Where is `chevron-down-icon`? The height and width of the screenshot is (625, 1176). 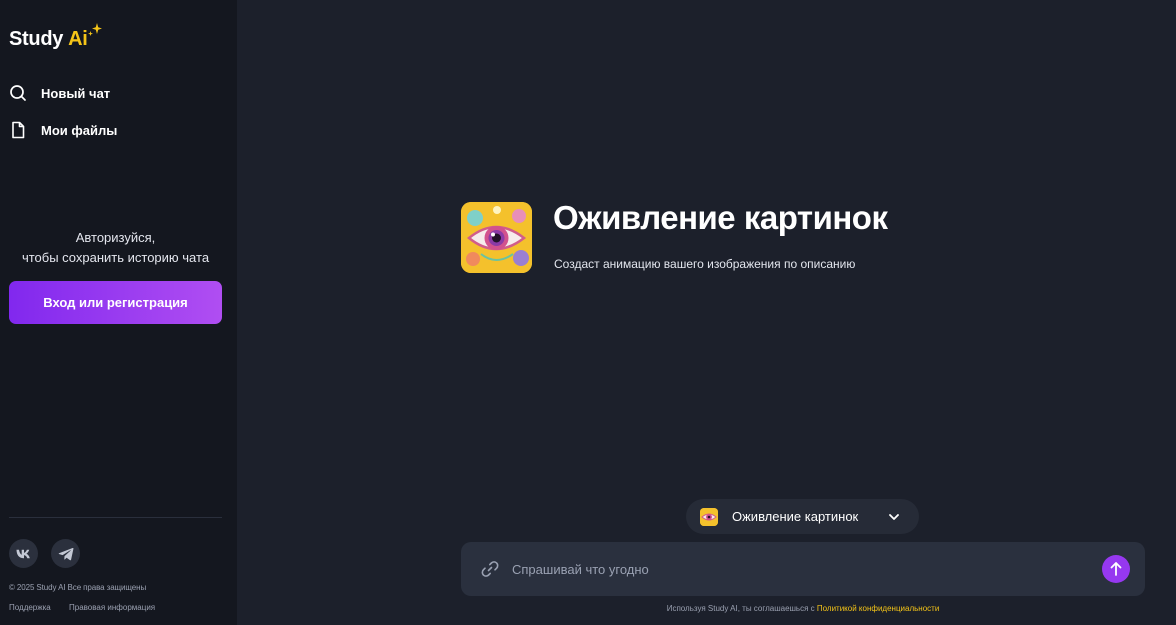 chevron-down-icon is located at coordinates (894, 517).